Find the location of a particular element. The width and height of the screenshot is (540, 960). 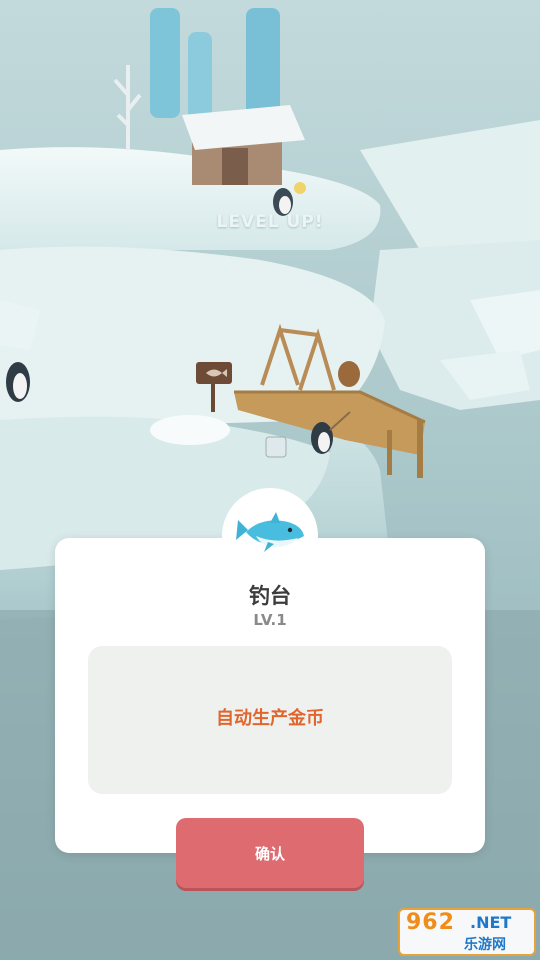

watermark-brand: 962 is located at coordinates (430, 922).